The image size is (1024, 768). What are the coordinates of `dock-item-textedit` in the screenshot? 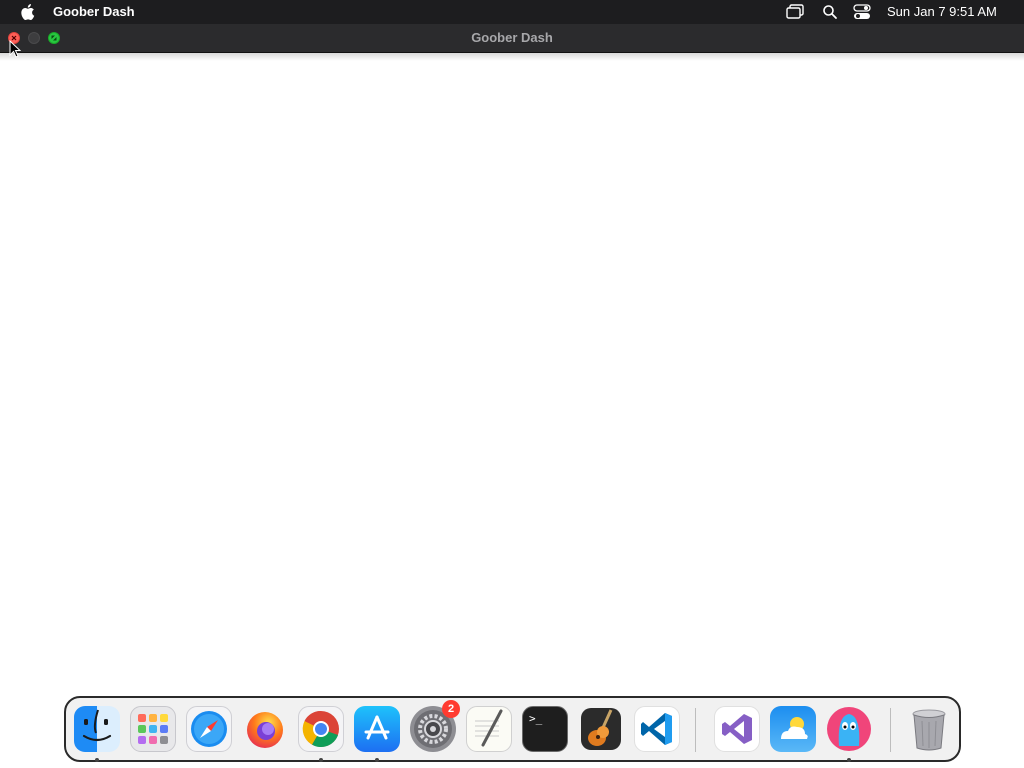 It's located at (489, 729).